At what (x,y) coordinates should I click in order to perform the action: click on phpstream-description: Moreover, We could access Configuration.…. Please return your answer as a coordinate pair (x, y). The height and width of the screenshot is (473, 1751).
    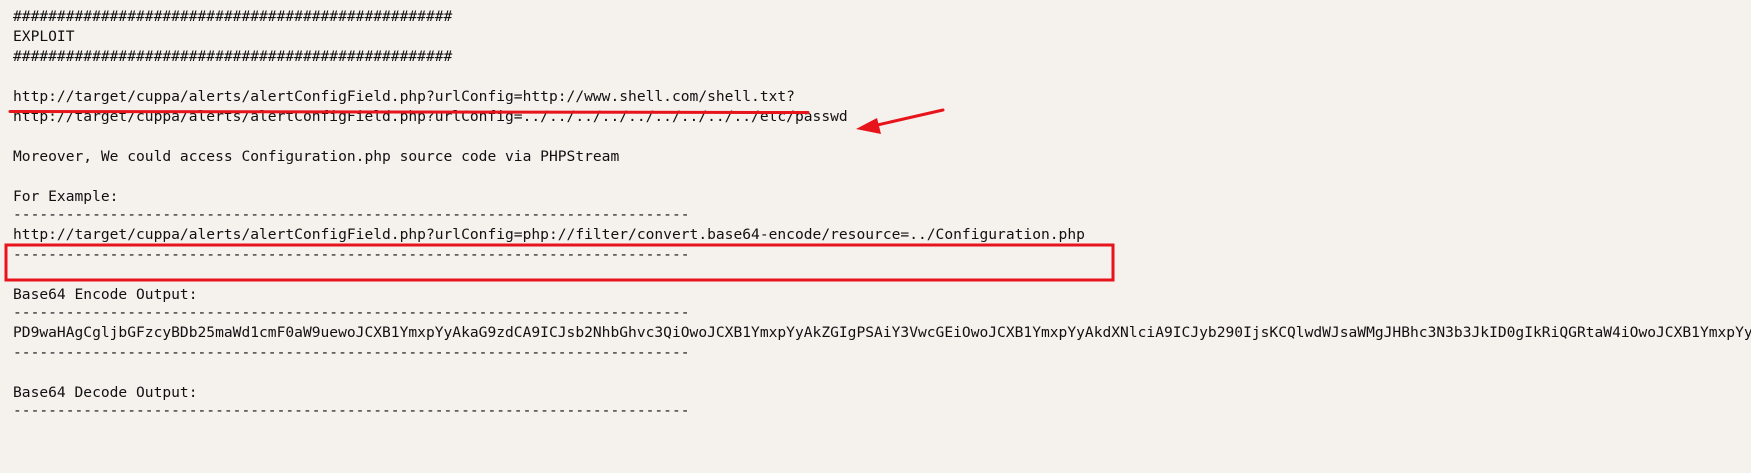
    Looking at the image, I should click on (316, 156).